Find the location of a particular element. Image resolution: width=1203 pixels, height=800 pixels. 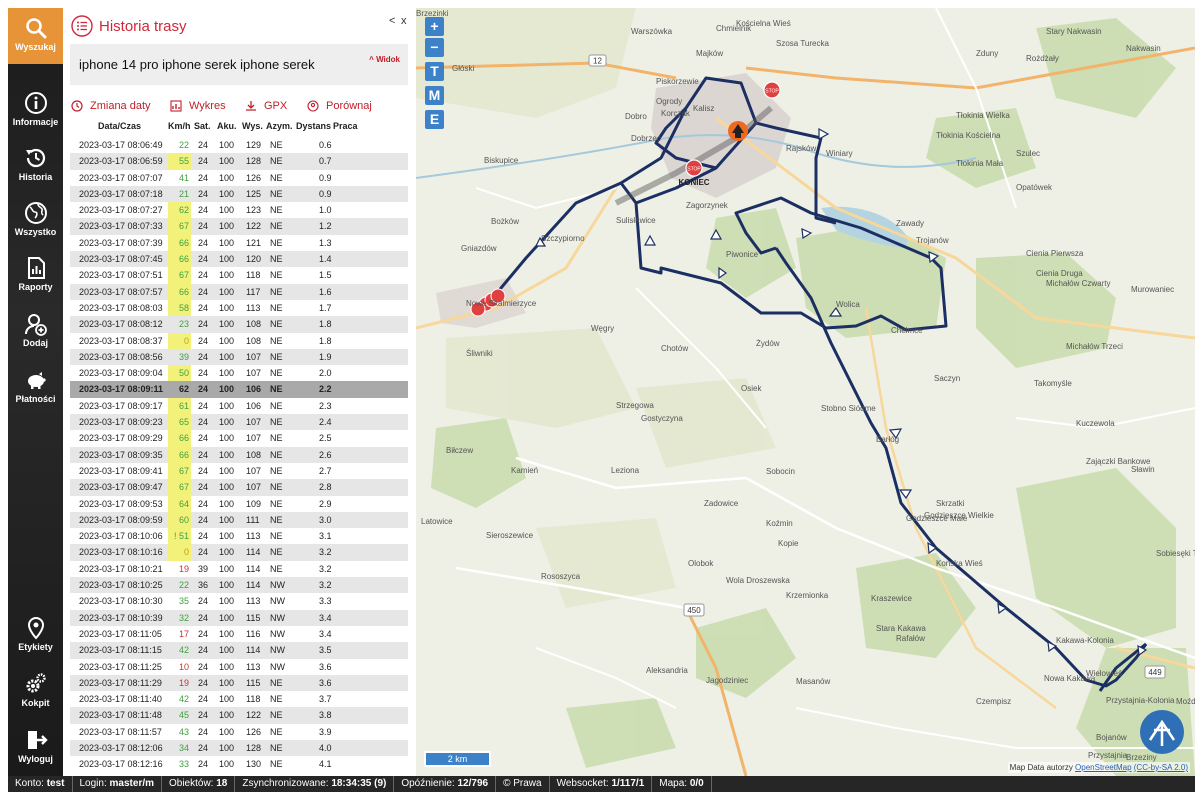

sidebar-item-payments: Płatności is located at coordinates (35, 388).